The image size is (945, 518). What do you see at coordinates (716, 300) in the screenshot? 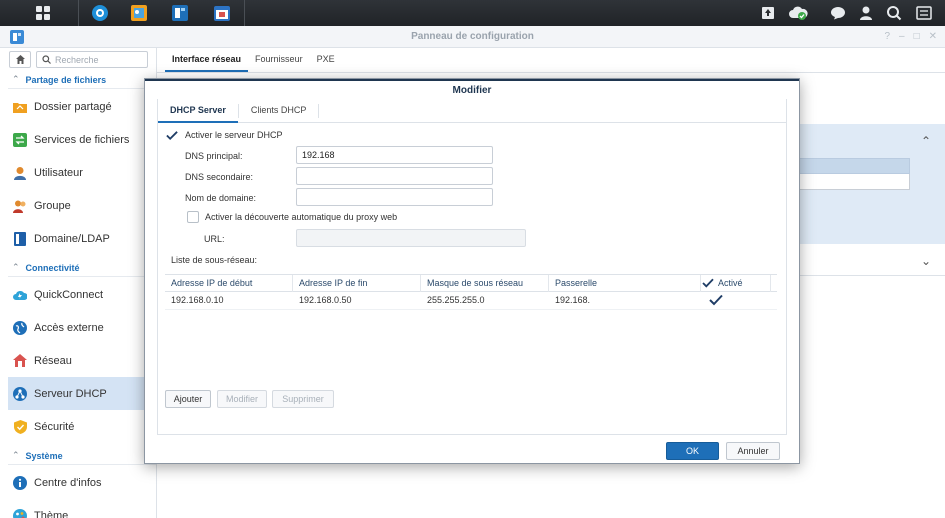
I see `enabled-checkbox` at bounding box center [716, 300].